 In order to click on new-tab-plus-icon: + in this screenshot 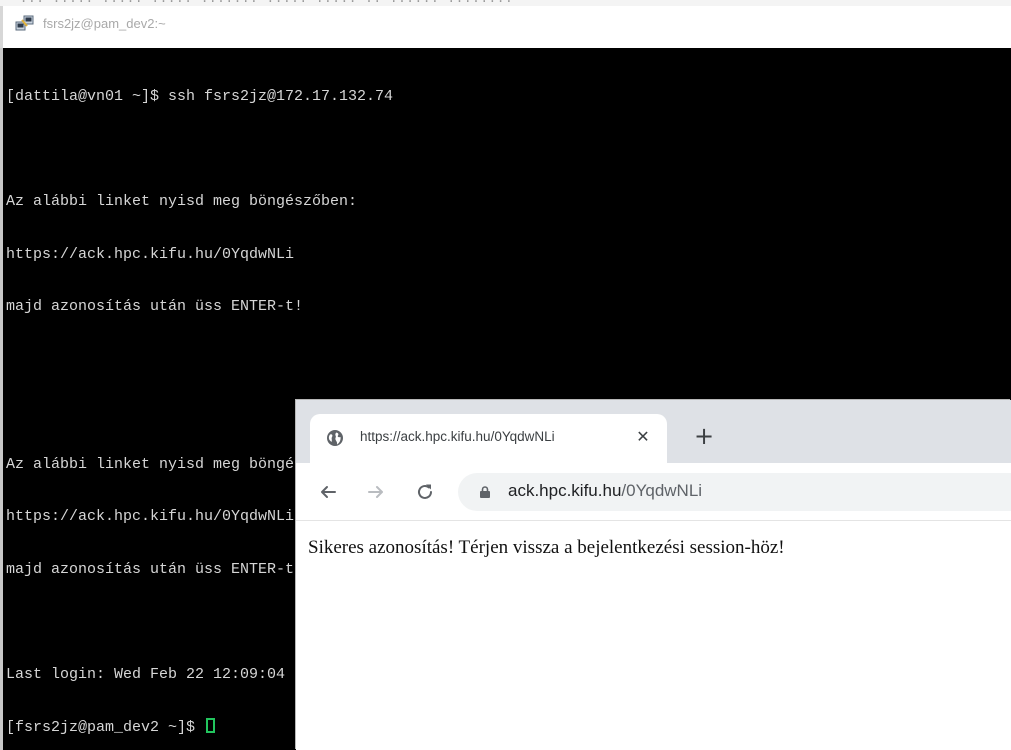, I will do `click(704, 436)`.